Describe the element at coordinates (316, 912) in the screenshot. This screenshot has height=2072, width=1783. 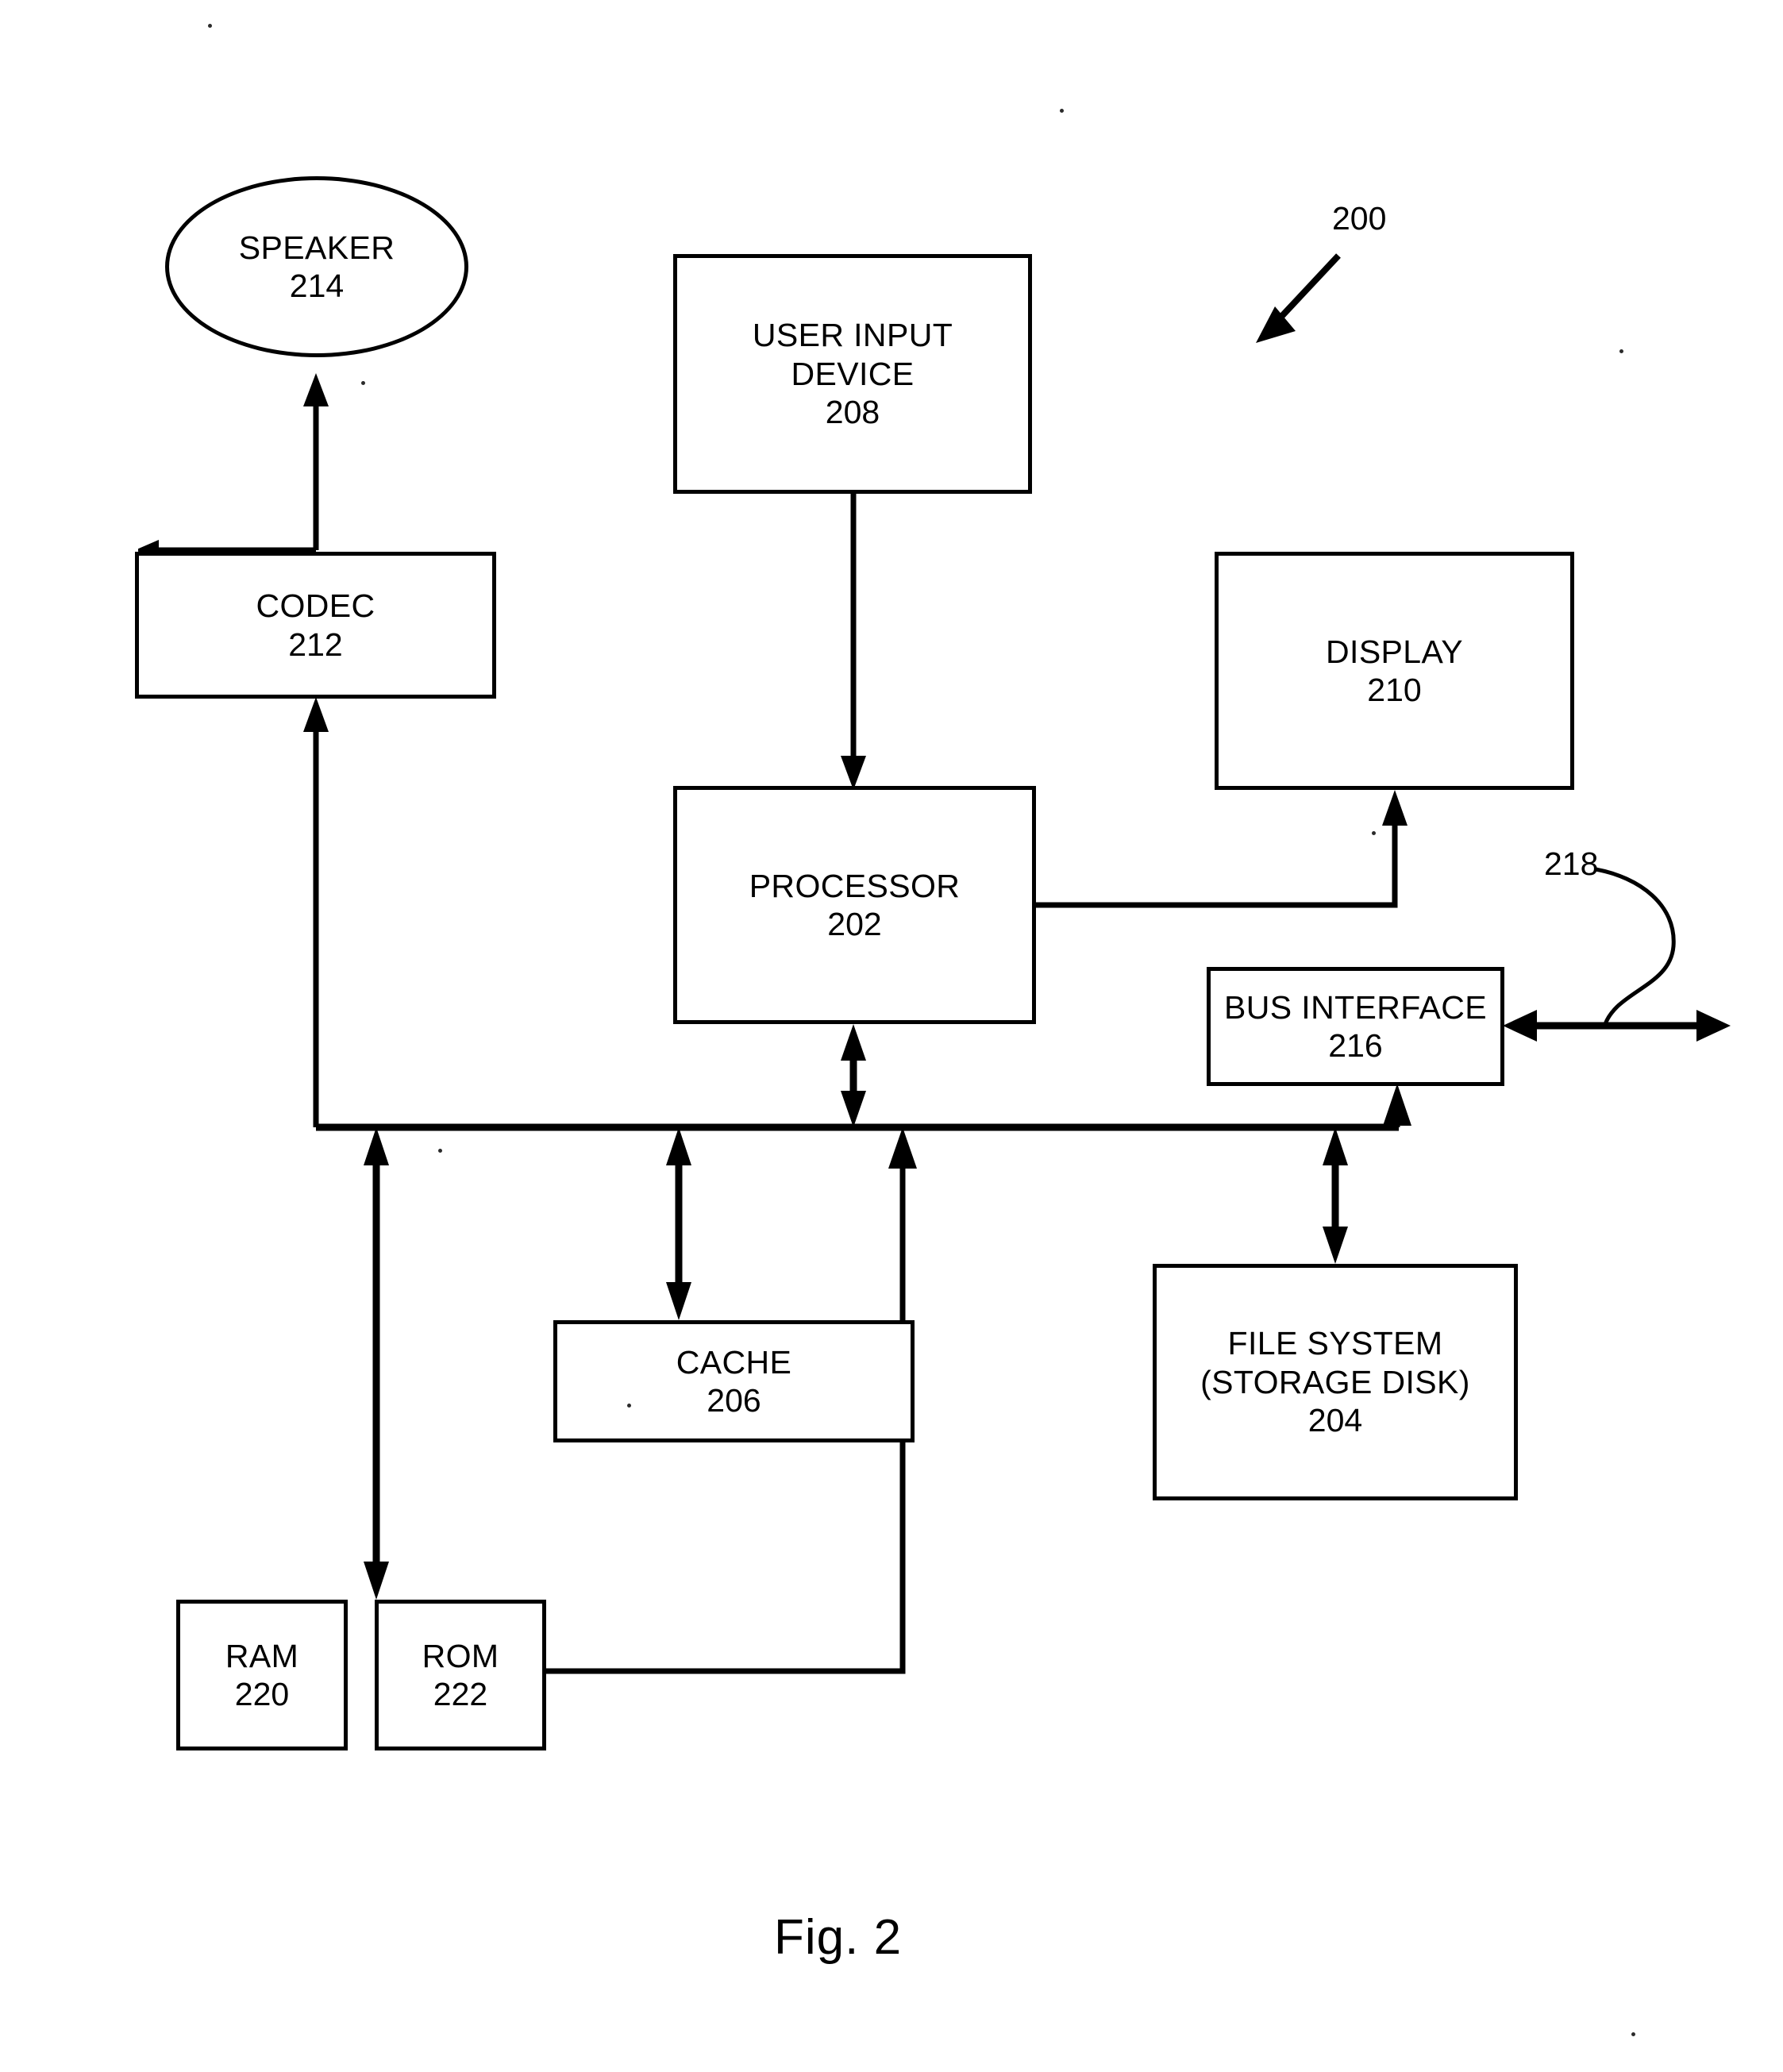
I see `connector-codec-to-bus` at that location.